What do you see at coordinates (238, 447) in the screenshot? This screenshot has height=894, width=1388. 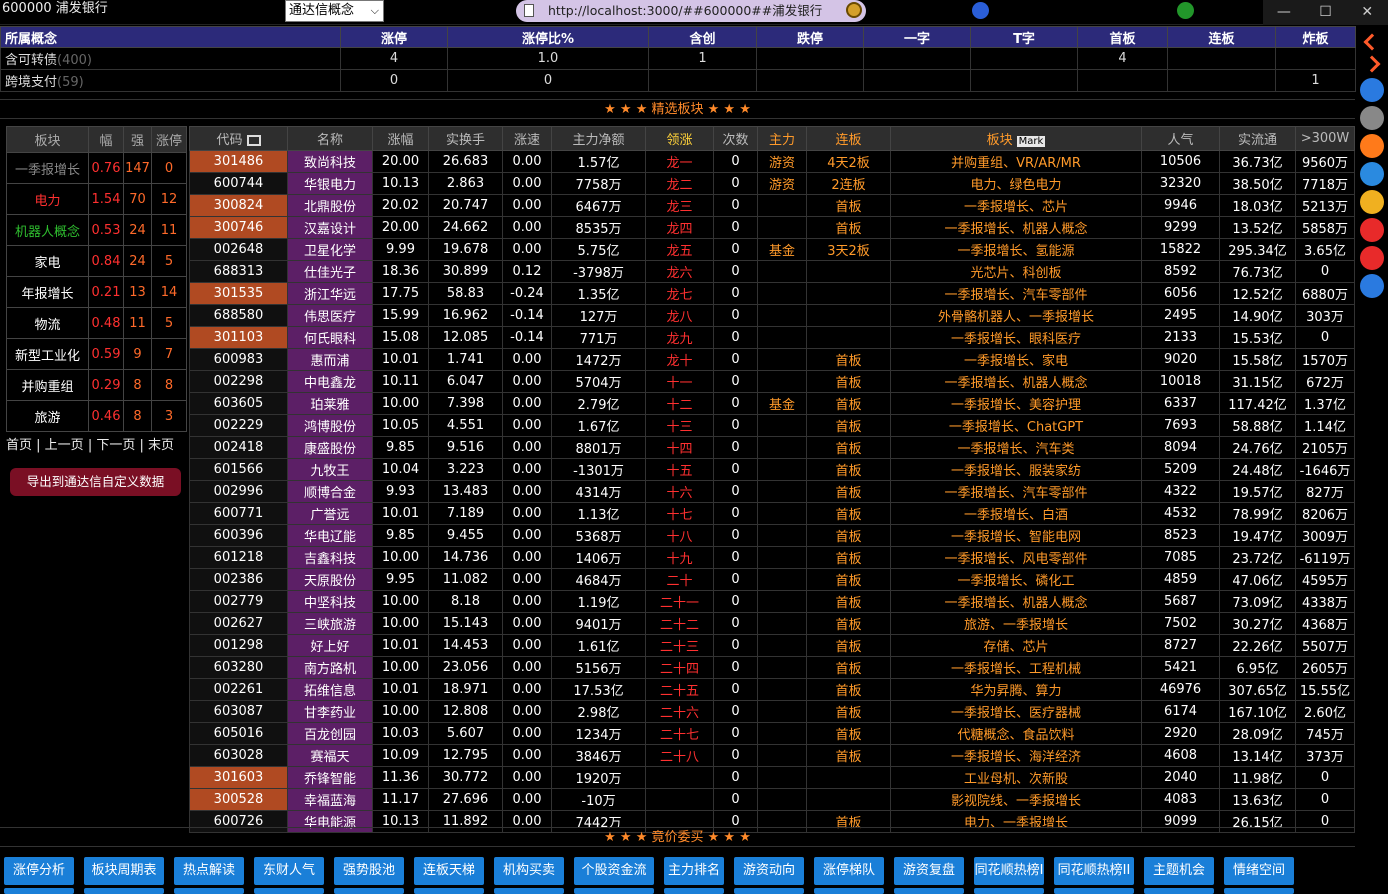 I see `stock-code: 002418` at bounding box center [238, 447].